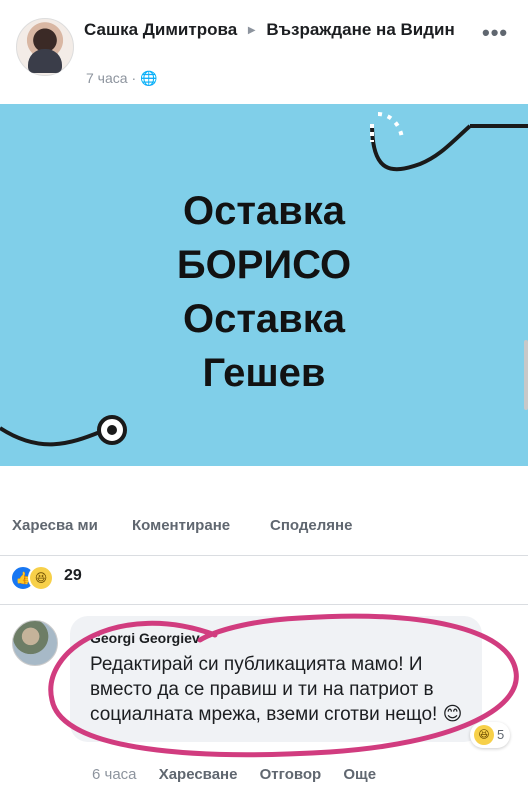  Describe the element at coordinates (55, 525) in the screenshot. I see `like-button: Харесва ми` at that location.